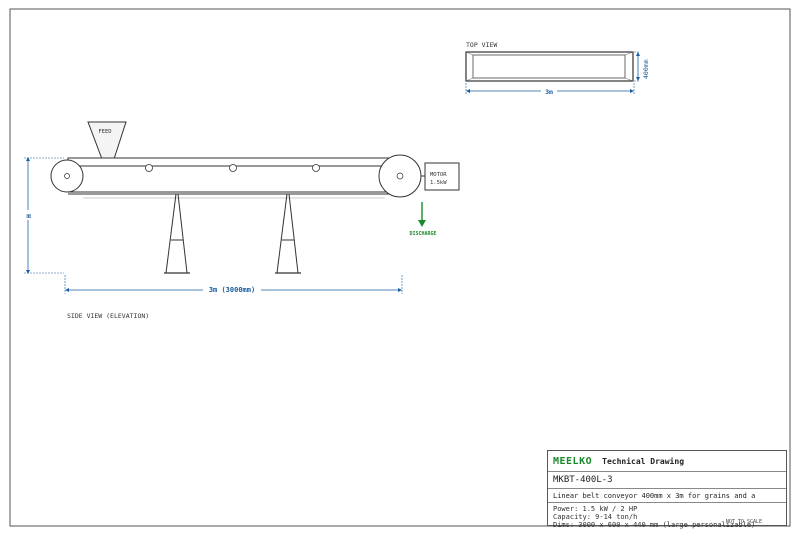 The image size is (800, 534). I want to click on scale-note: NOT TO SCALE, so click(743, 522).